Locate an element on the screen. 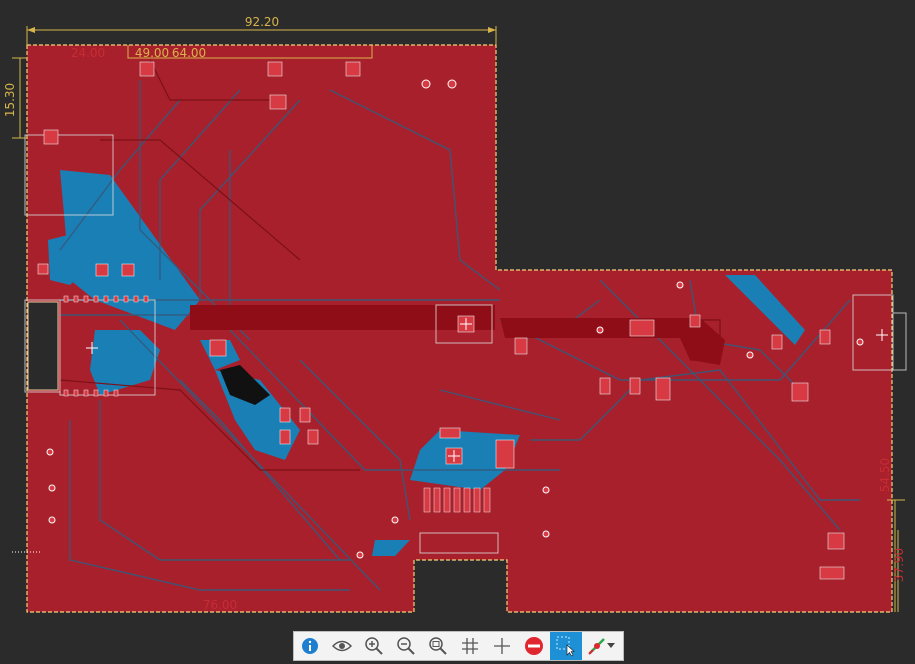 The height and width of the screenshot is (664, 915). crosshair-button is located at coordinates (502, 646).